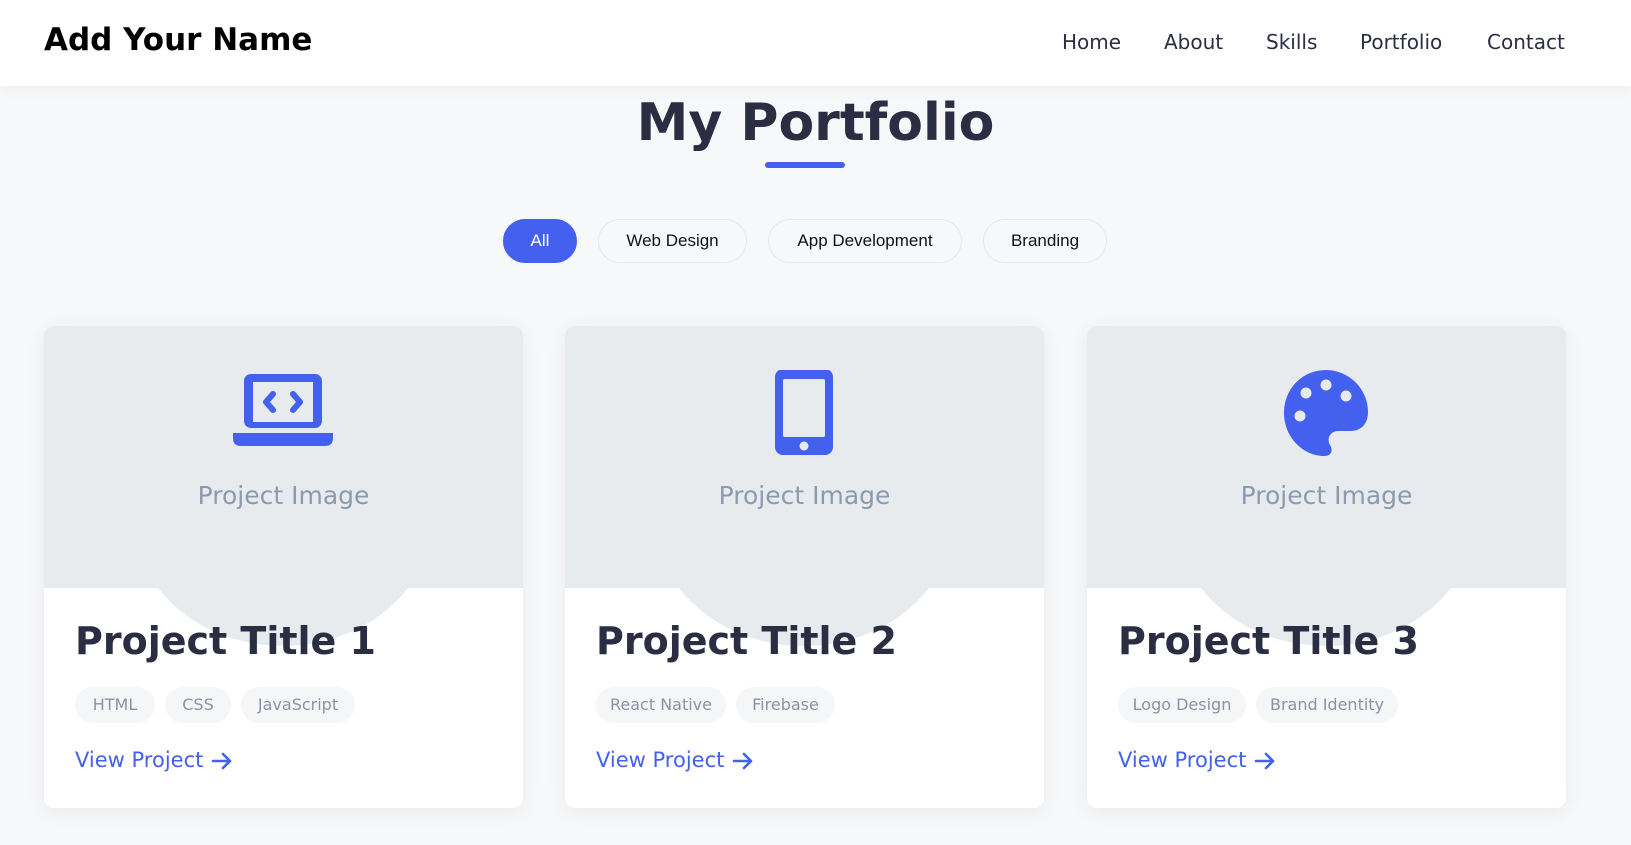  Describe the element at coordinates (746, 641) in the screenshot. I see `project-title: Project Title 2` at that location.